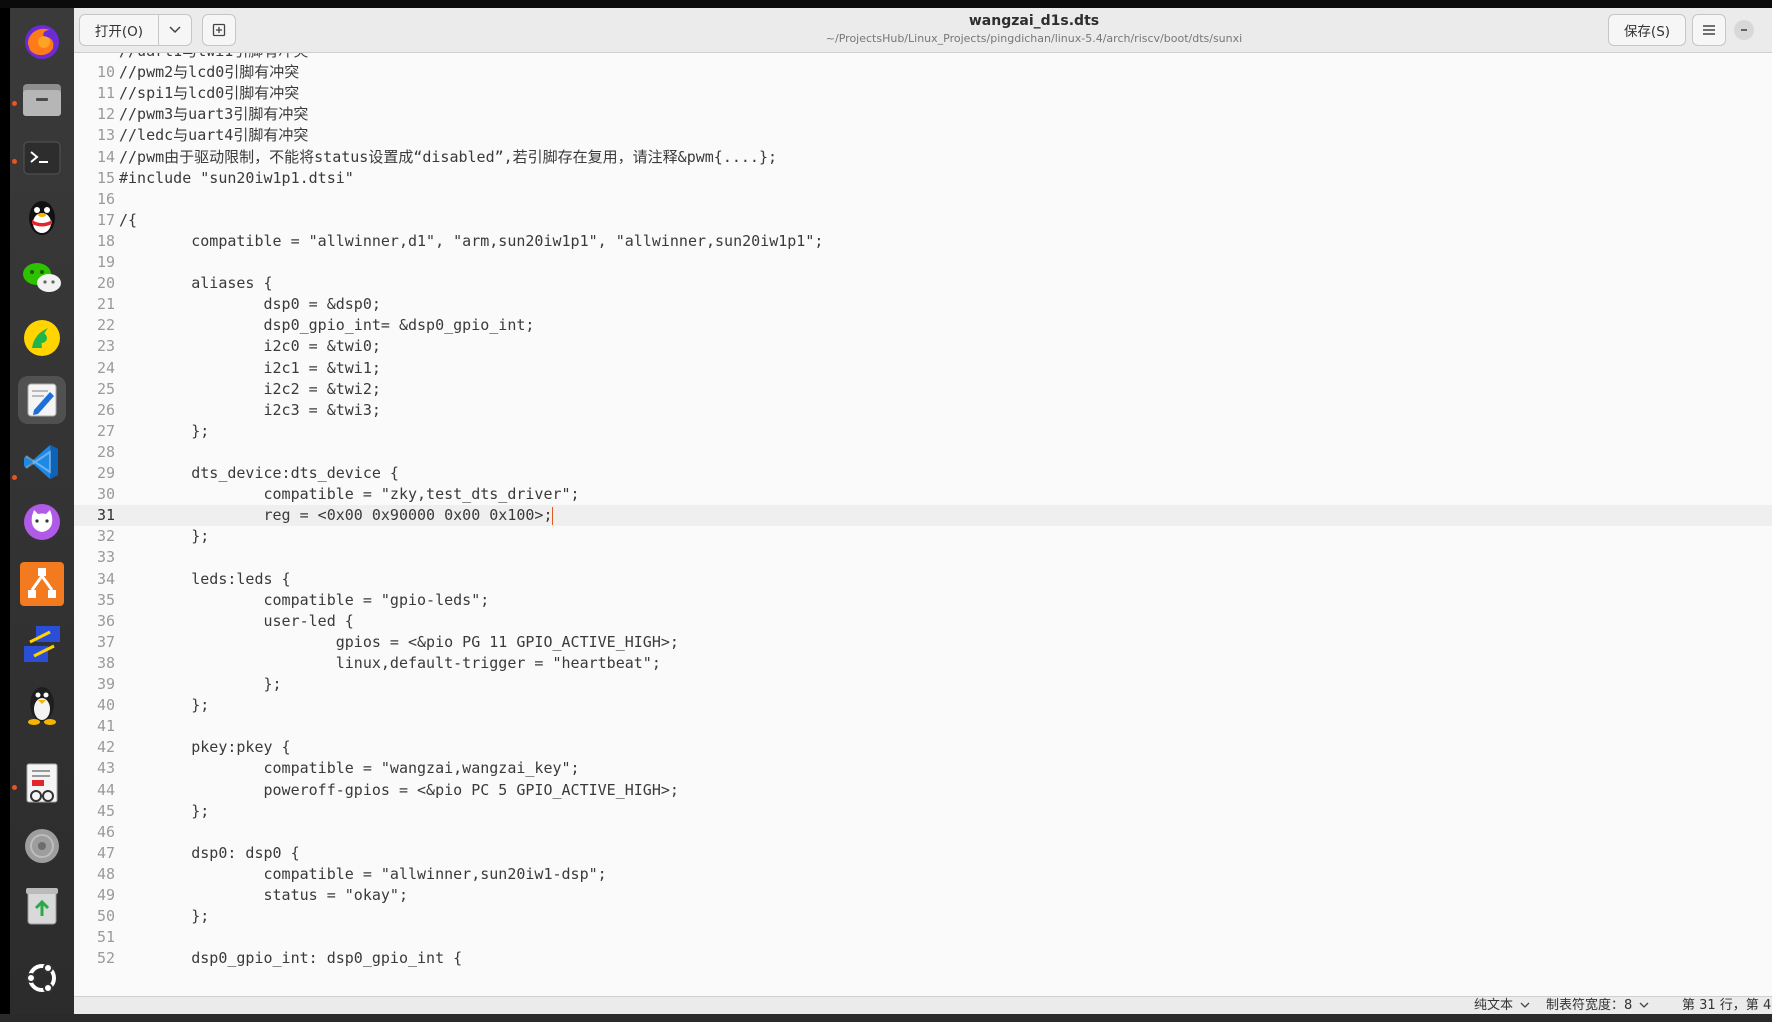 This screenshot has height=1022, width=1772. What do you see at coordinates (923, 410) in the screenshot?
I see `code-line: 26 i2c3 = &twi3;` at bounding box center [923, 410].